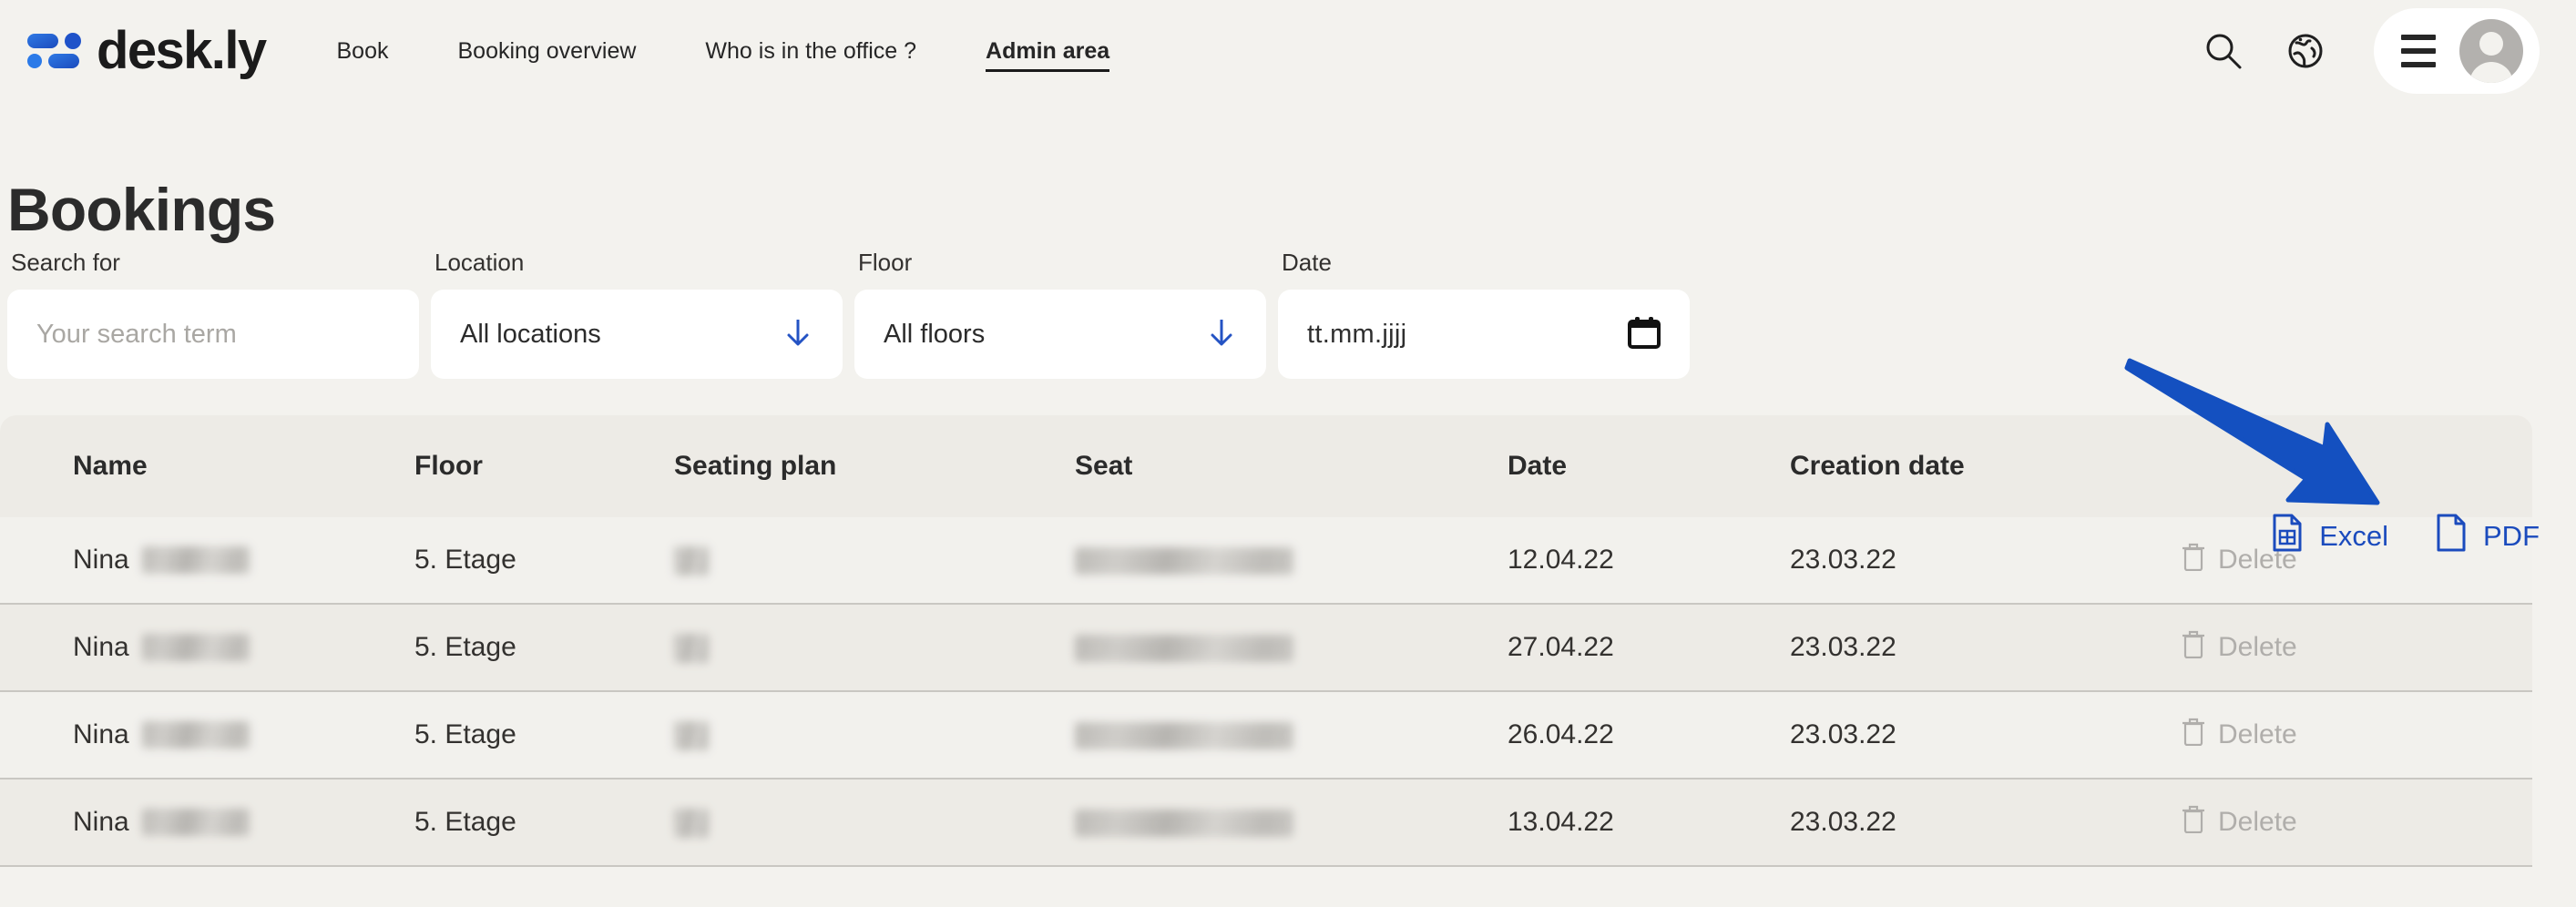 The height and width of the screenshot is (907, 2576). I want to click on location-select: All locations, so click(637, 335).